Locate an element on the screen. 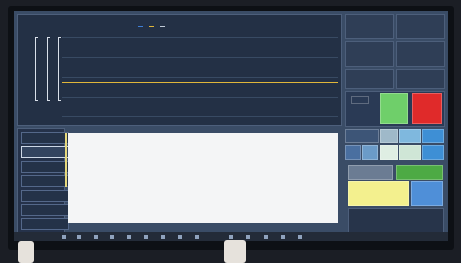 The width and height of the screenshot is (461, 263). green-button is located at coordinates (394, 108).